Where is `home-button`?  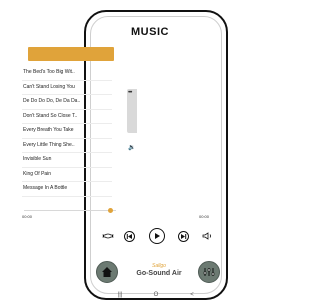
home-button is located at coordinates (107, 272).